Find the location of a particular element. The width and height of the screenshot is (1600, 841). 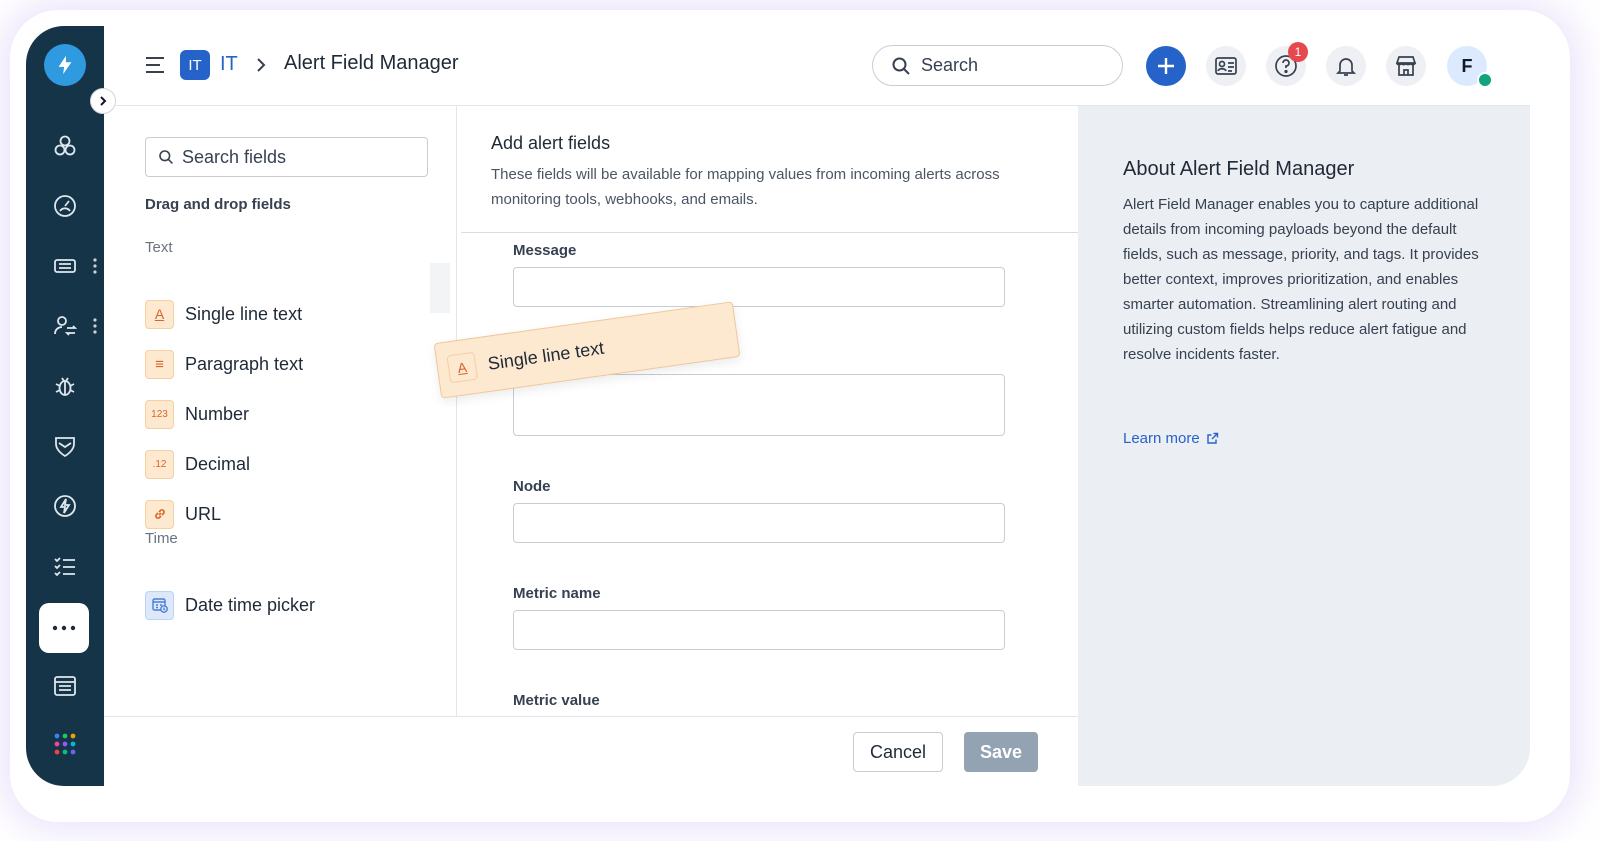

page-title: Alert Field Manager is located at coordinates (371, 63).